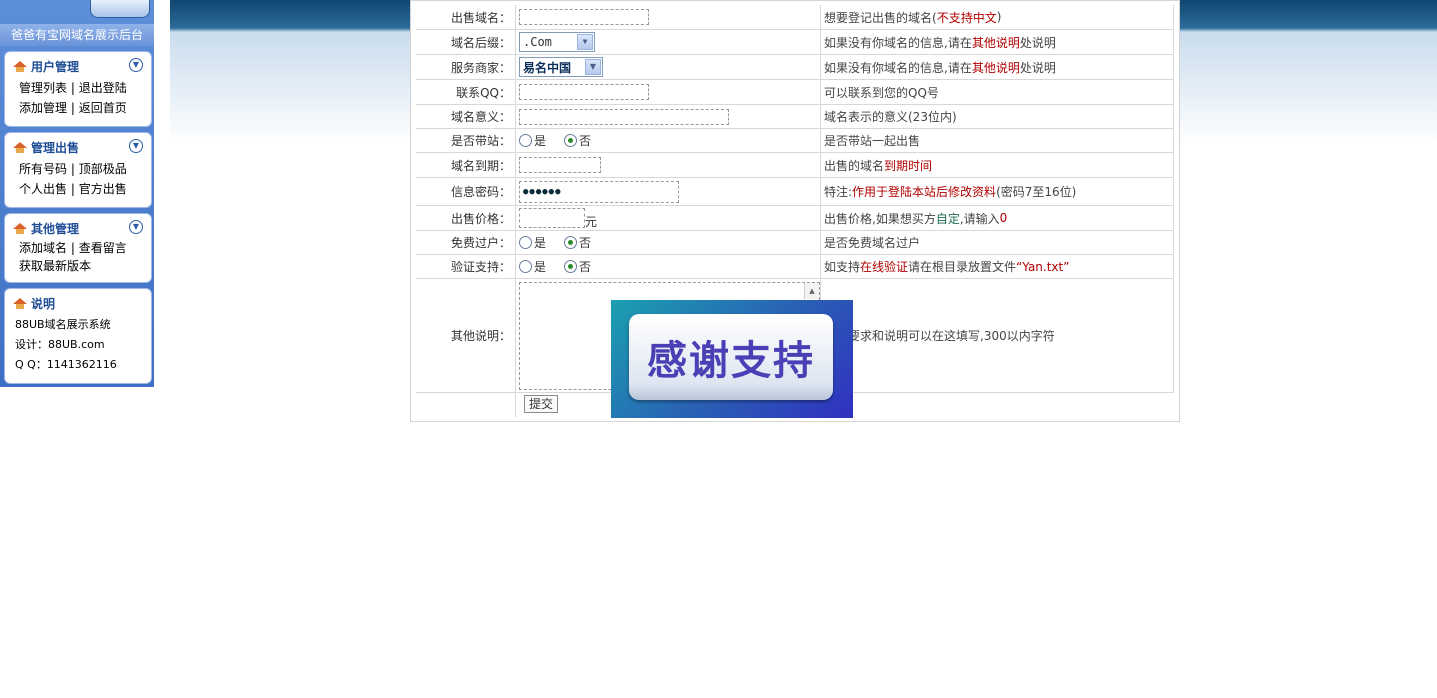 This screenshot has height=698, width=1437. I want to click on field-desc: 特注: 作用于登陆本站后修改资料 (密码7至16位), so click(997, 191).